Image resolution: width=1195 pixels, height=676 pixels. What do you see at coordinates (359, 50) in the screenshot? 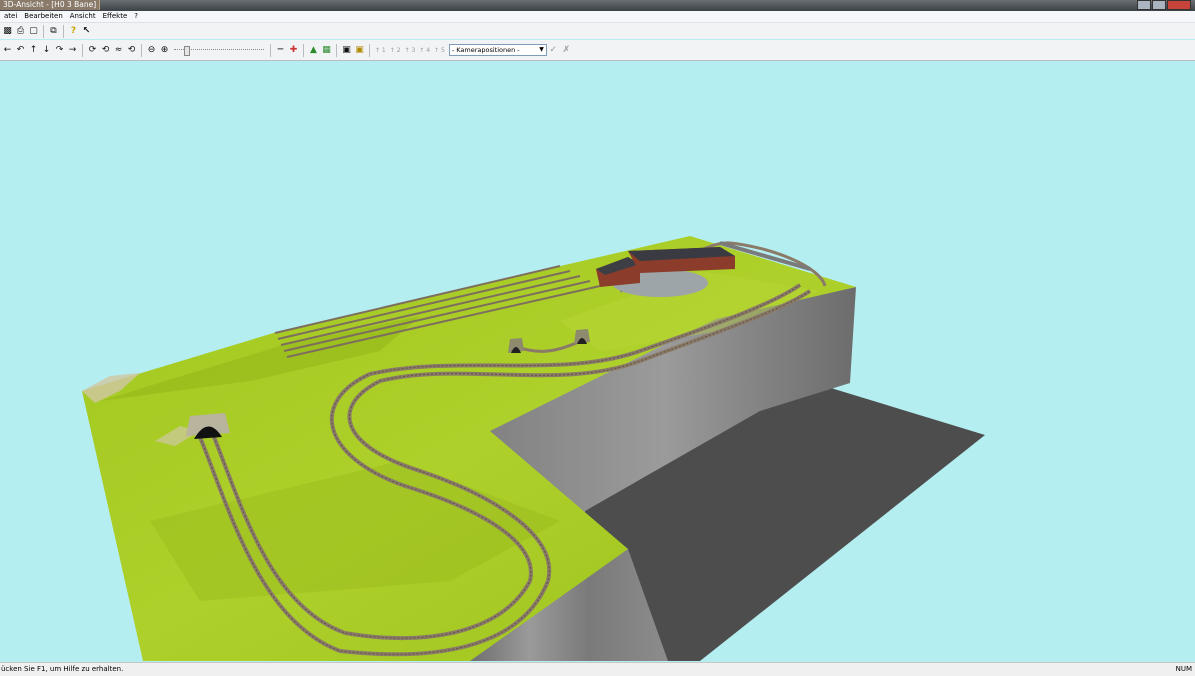
I see `camera-icon: ▣` at bounding box center [359, 50].